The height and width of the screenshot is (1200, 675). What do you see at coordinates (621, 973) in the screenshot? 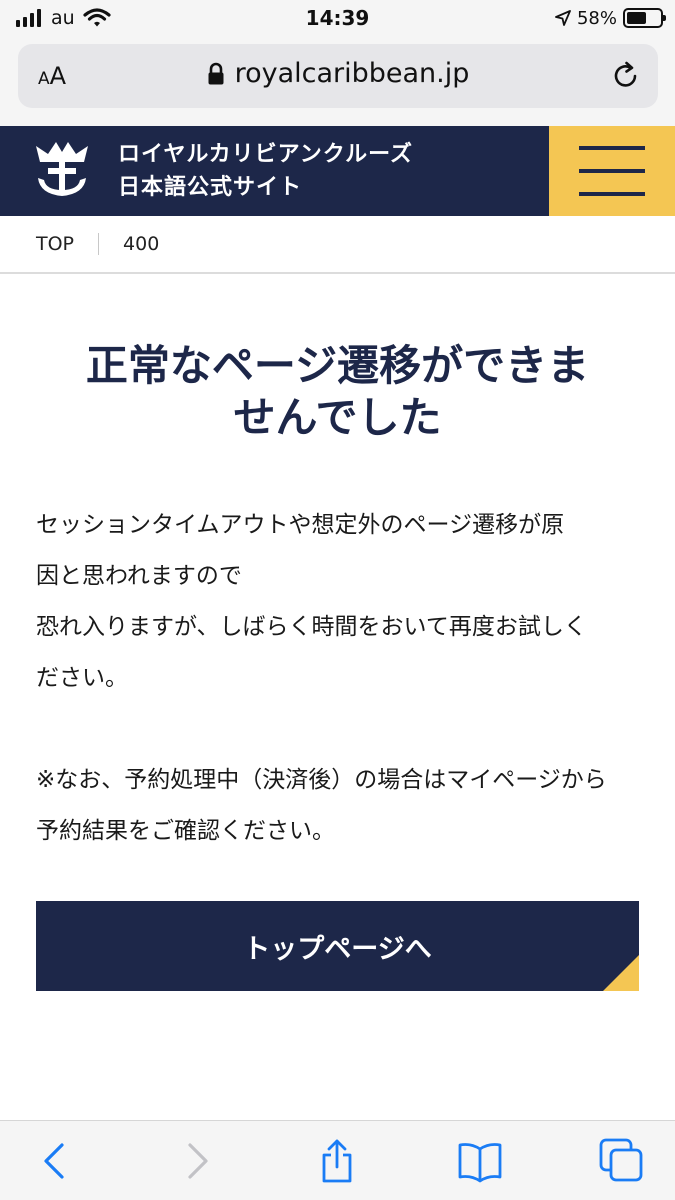
I see `button-corner-accent` at bounding box center [621, 973].